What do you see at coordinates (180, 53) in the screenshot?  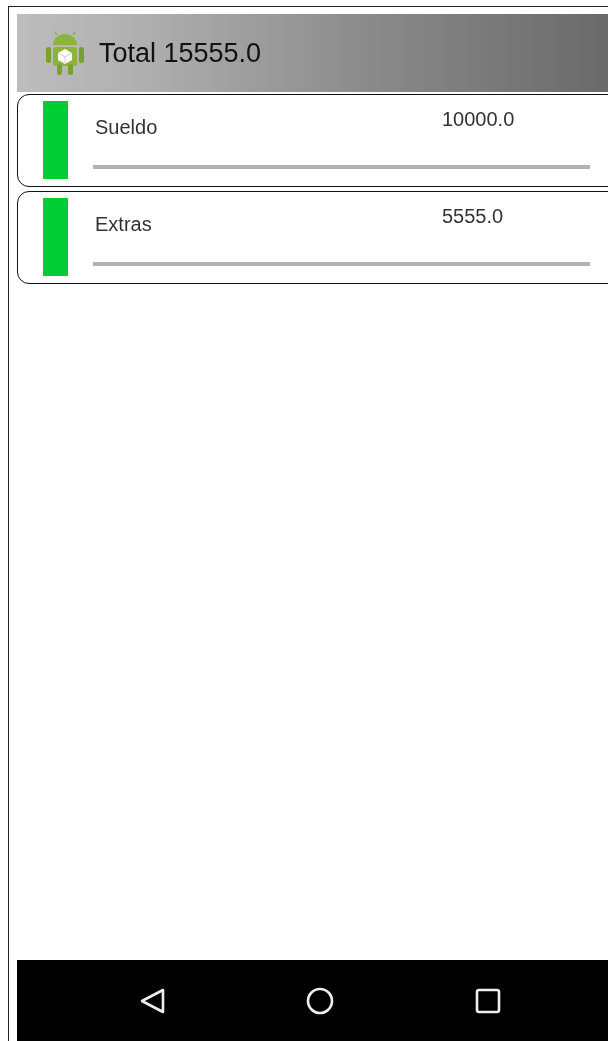 I see `total-title: Total 15555.0` at bounding box center [180, 53].